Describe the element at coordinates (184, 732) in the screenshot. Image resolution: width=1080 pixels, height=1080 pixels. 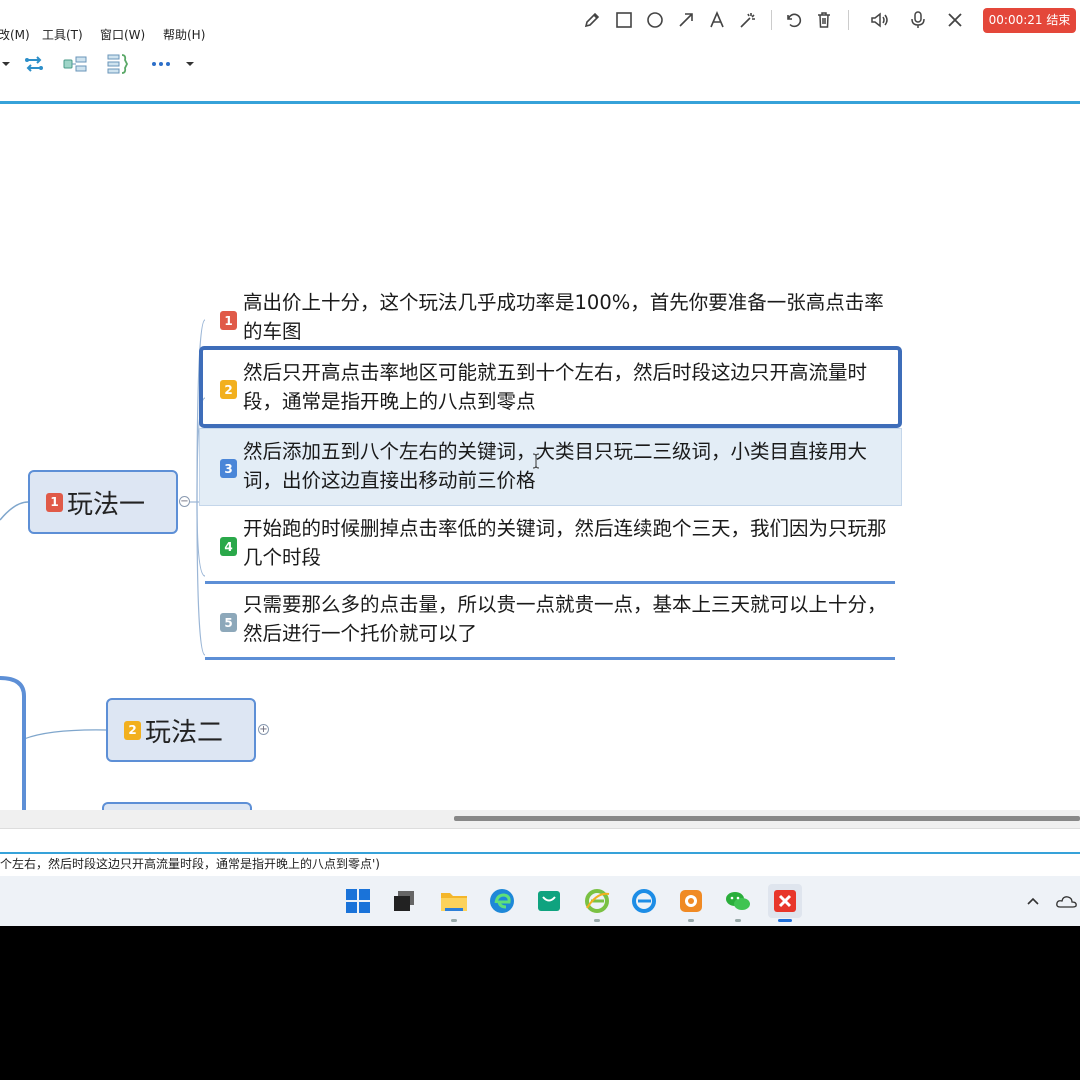
I see `topic-2-label: 玩法二` at that location.